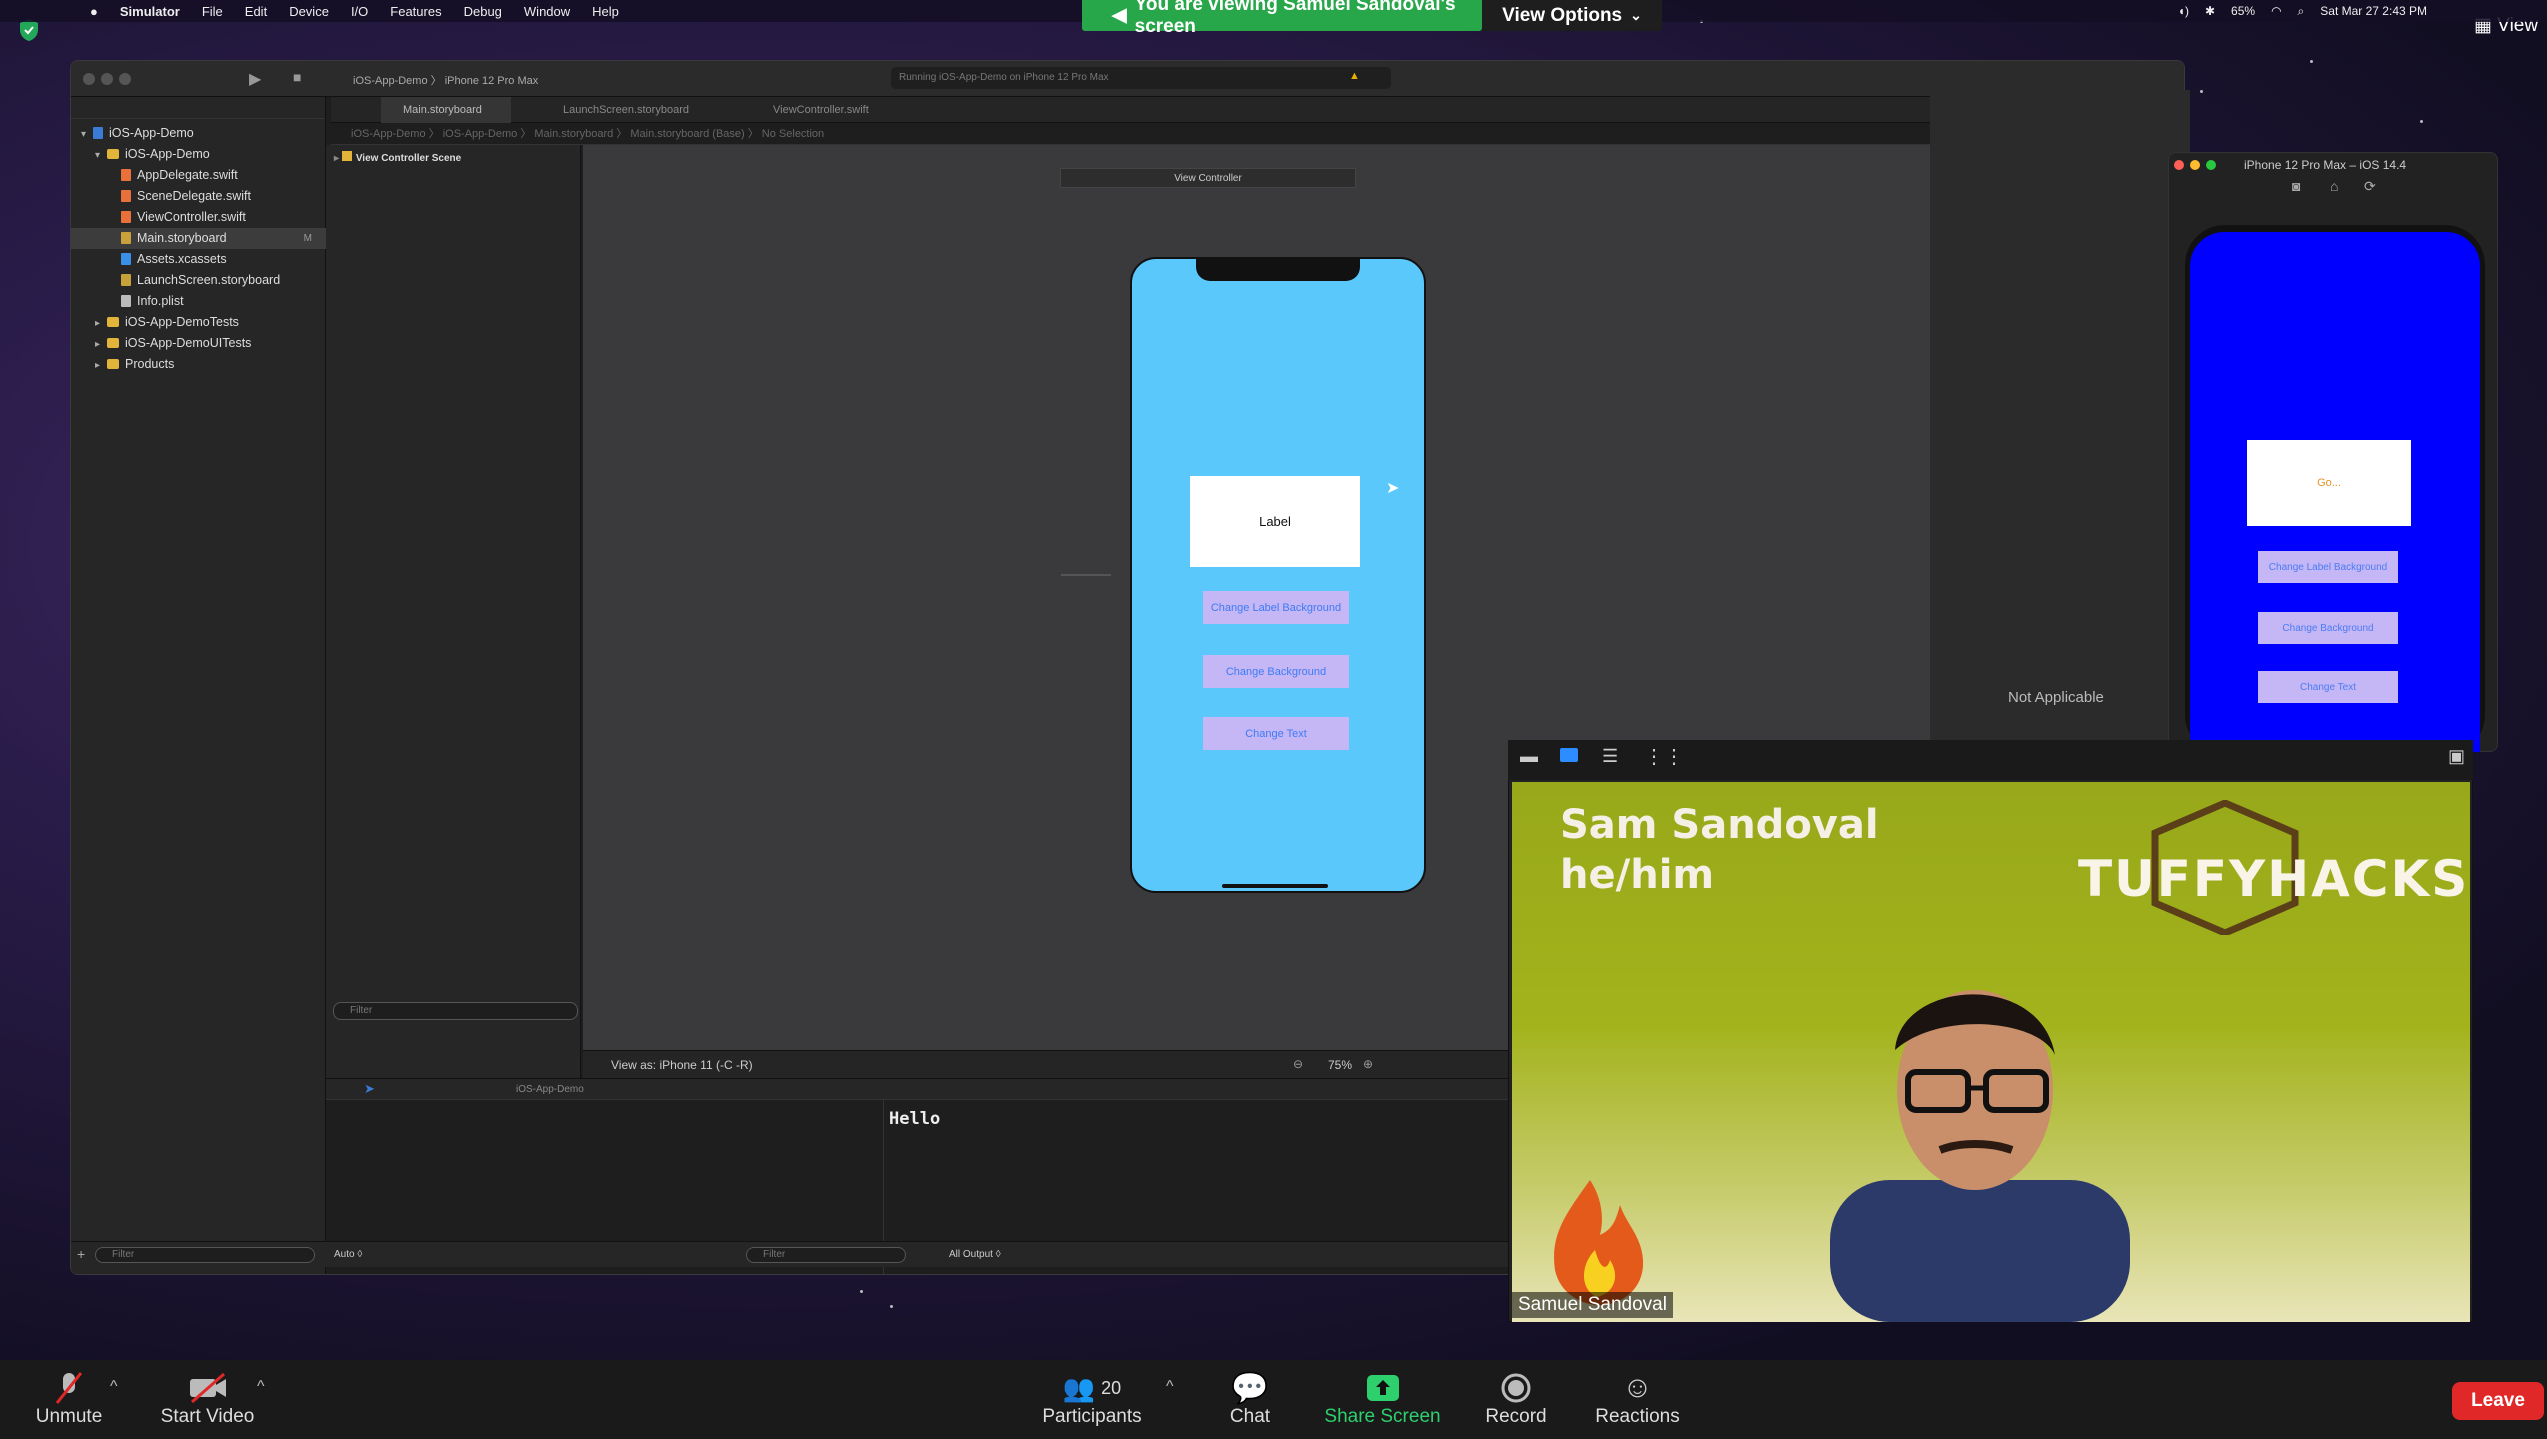  What do you see at coordinates (2210, 11) in the screenshot?
I see `bluetooth-icon: ✱` at bounding box center [2210, 11].